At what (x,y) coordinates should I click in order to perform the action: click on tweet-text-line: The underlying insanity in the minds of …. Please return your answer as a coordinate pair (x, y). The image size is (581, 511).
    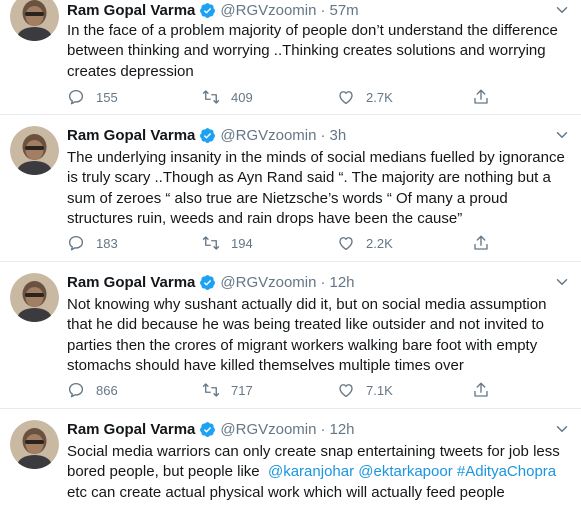
    Looking at the image, I should click on (316, 157).